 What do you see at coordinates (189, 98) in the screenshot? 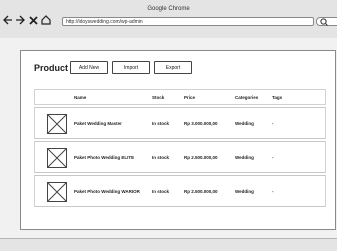
I see `header-price: Price` at bounding box center [189, 98].